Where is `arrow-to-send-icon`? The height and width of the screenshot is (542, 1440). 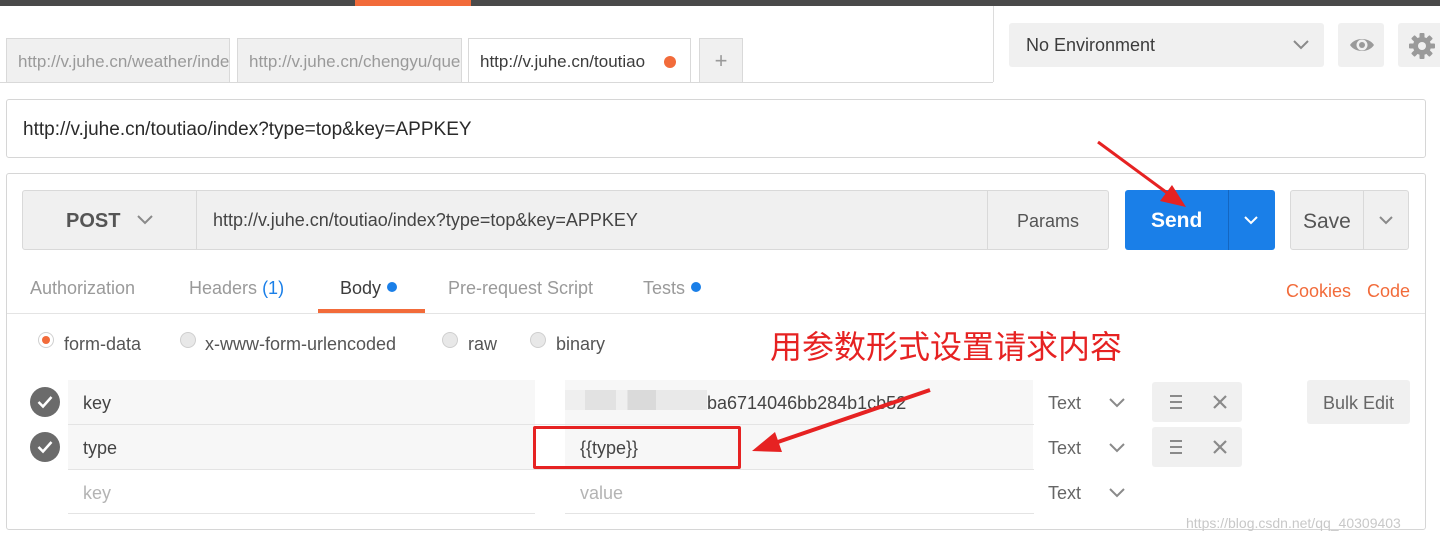 arrow-to-send-icon is located at coordinates (1141, 173).